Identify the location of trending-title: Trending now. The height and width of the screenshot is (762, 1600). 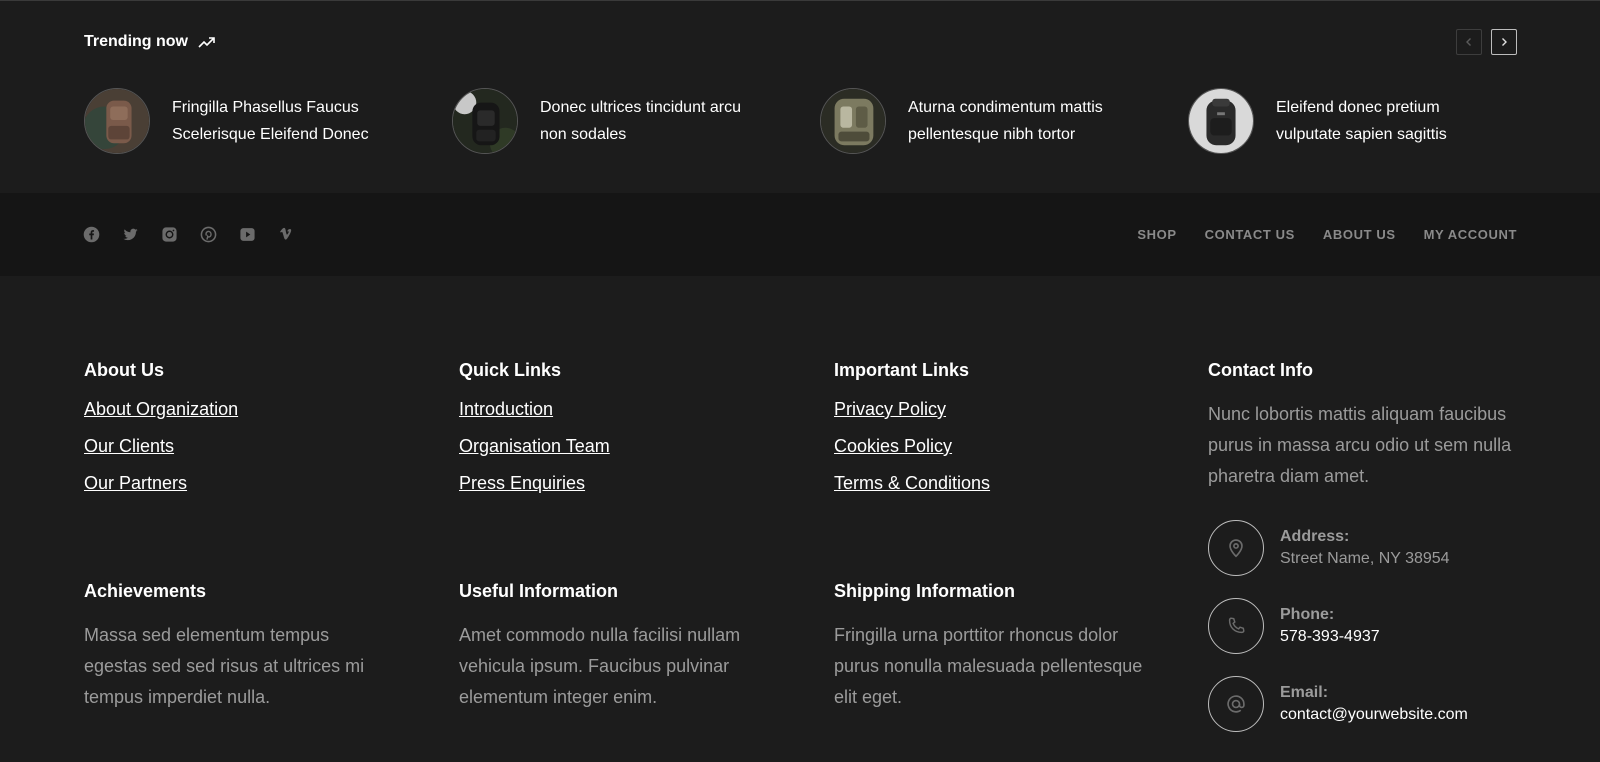
(136, 41).